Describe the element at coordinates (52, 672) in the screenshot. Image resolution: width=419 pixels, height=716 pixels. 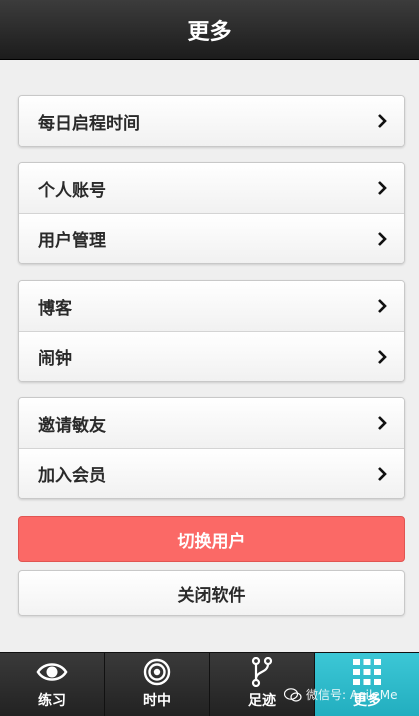
I see `eye-icon` at that location.